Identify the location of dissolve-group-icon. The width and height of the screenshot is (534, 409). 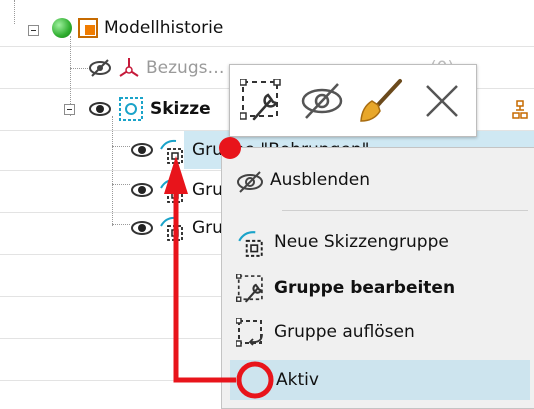
(249, 332).